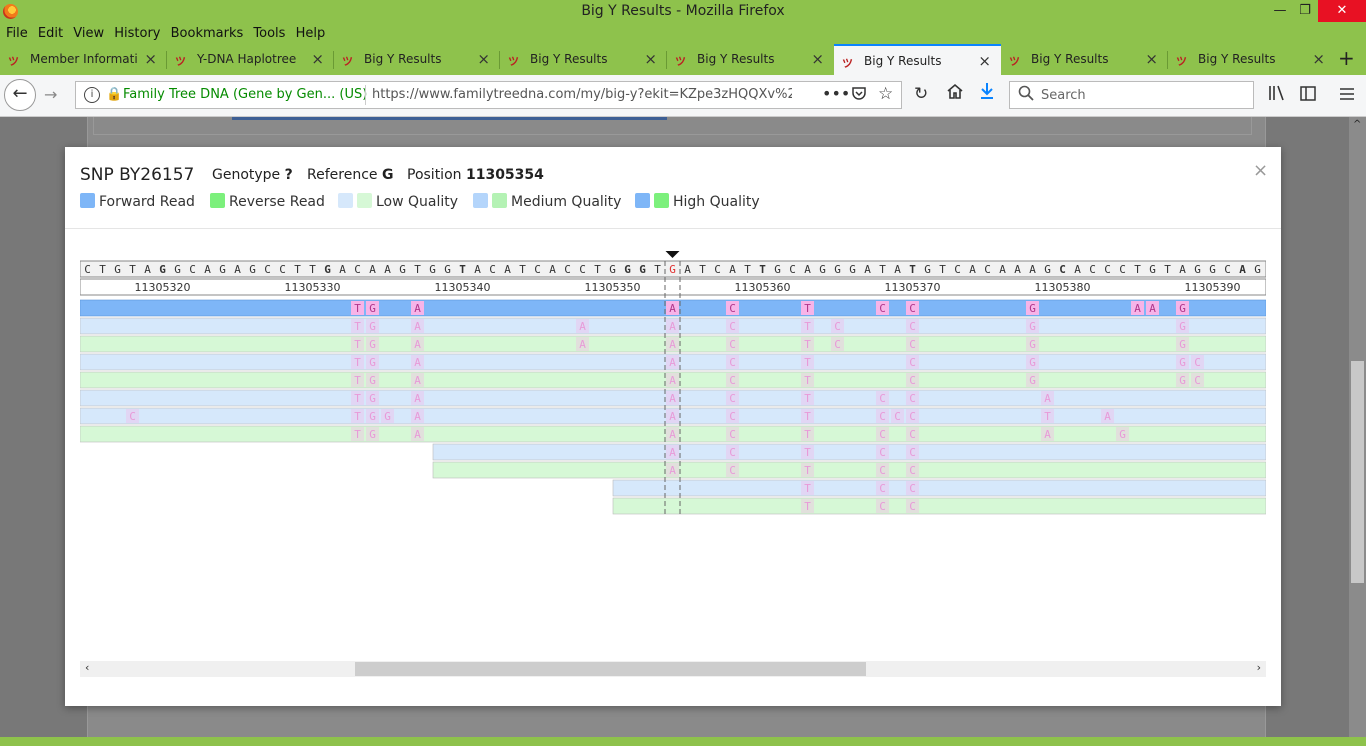 The image size is (1366, 746). I want to click on pocket-icon, so click(859, 95).